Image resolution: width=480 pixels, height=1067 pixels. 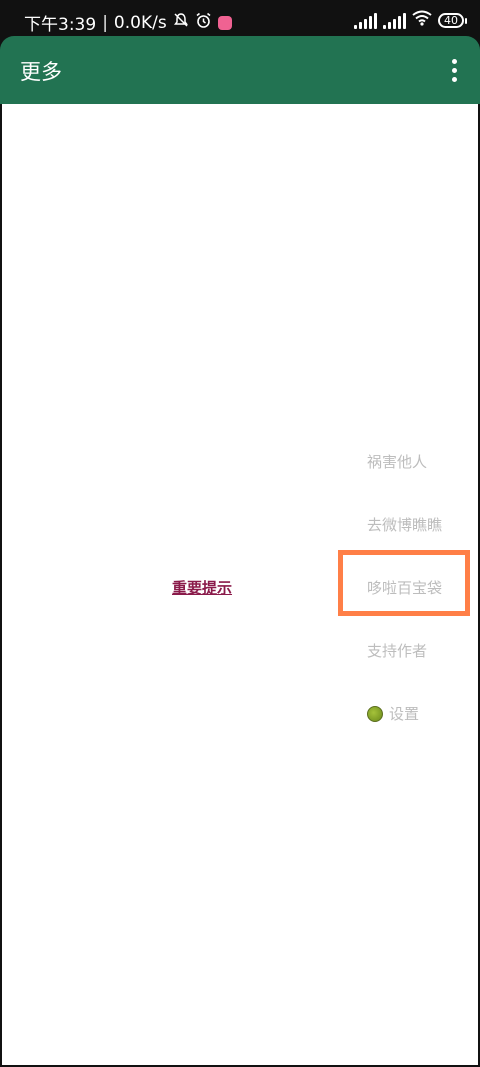 I want to click on menu-item-harm-others: 祸害他人, so click(x=397, y=461).